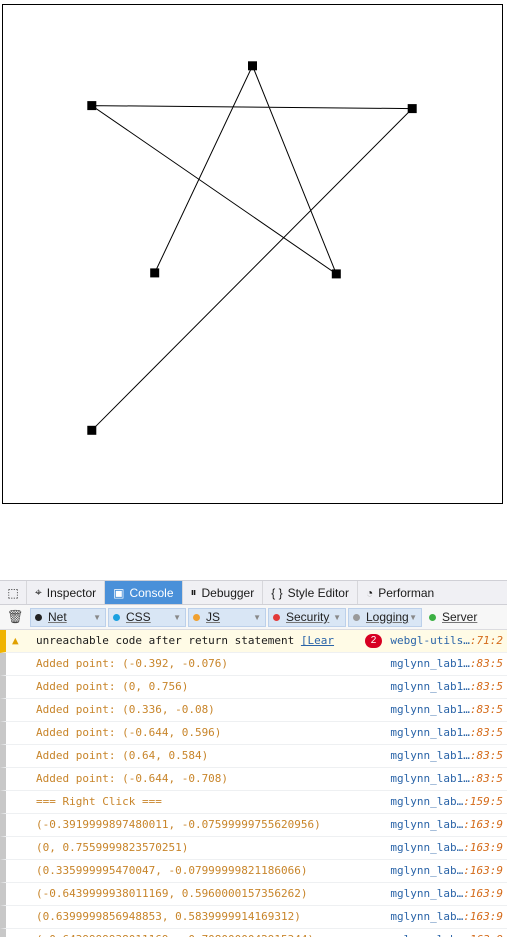 This screenshot has height=937, width=507. I want to click on repeat-count-badge: 2, so click(373, 641).